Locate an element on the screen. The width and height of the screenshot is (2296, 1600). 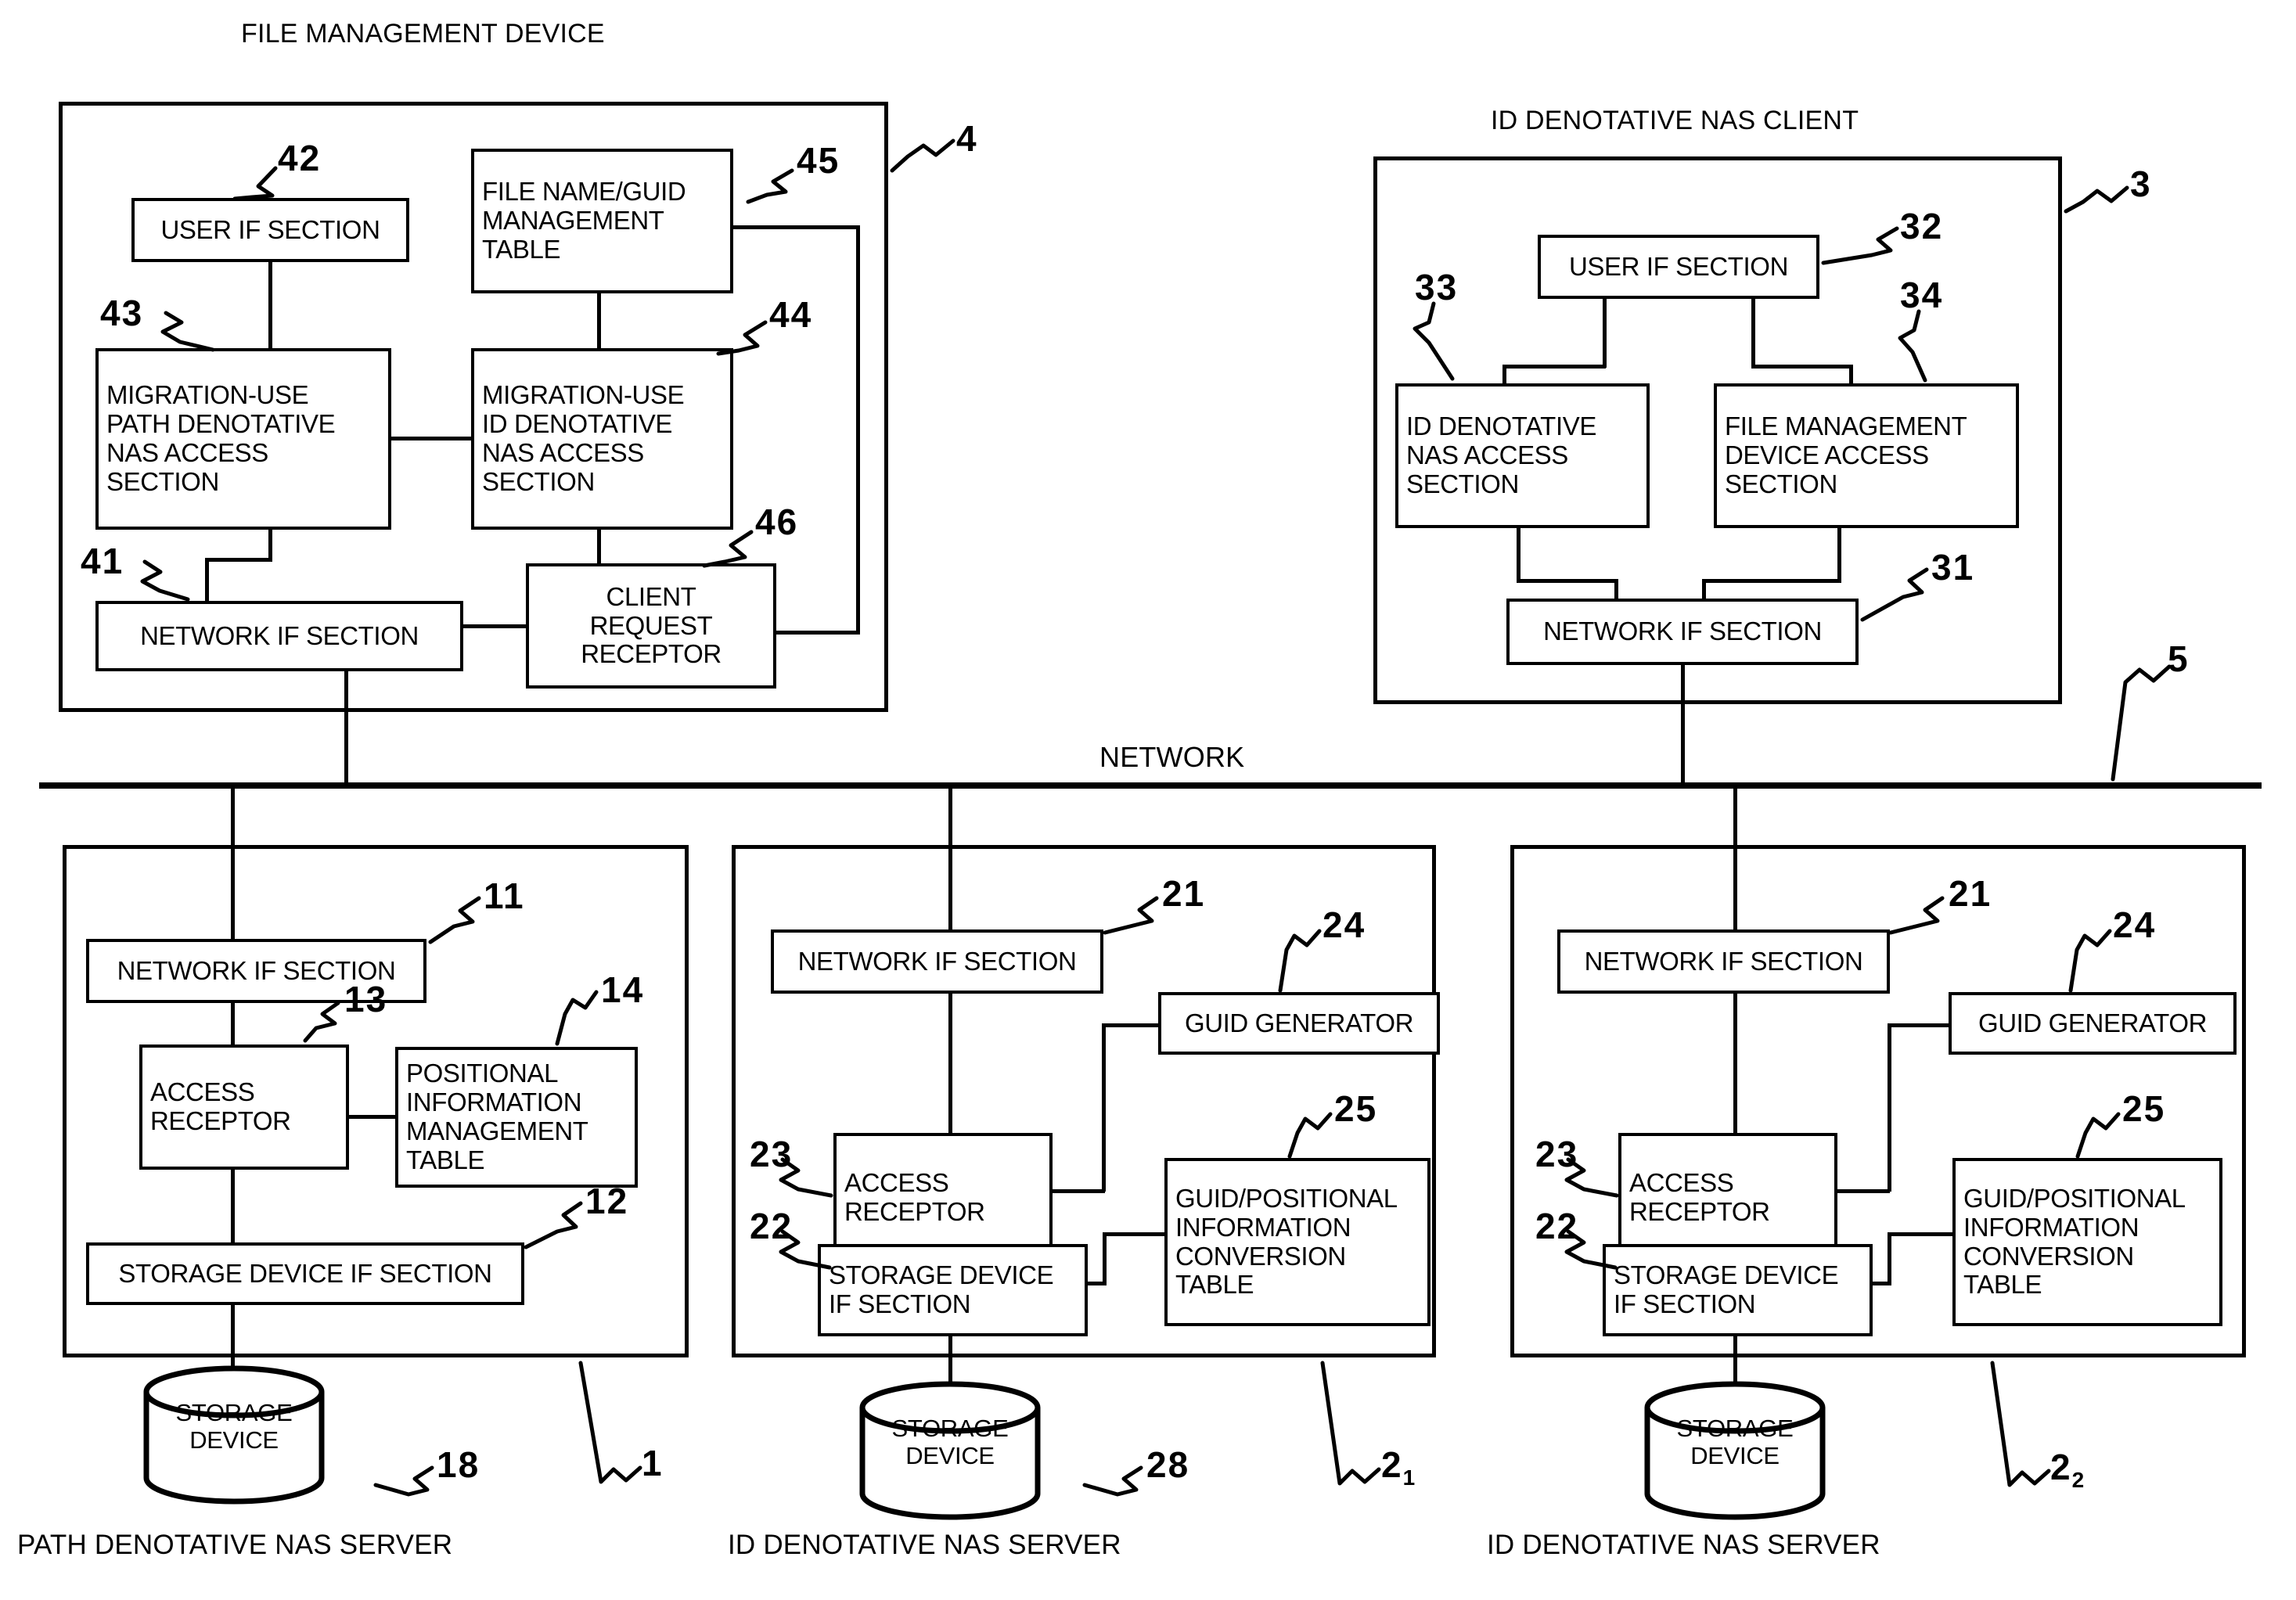
client-conn-id-nas-down is located at coordinates (1519, 554).